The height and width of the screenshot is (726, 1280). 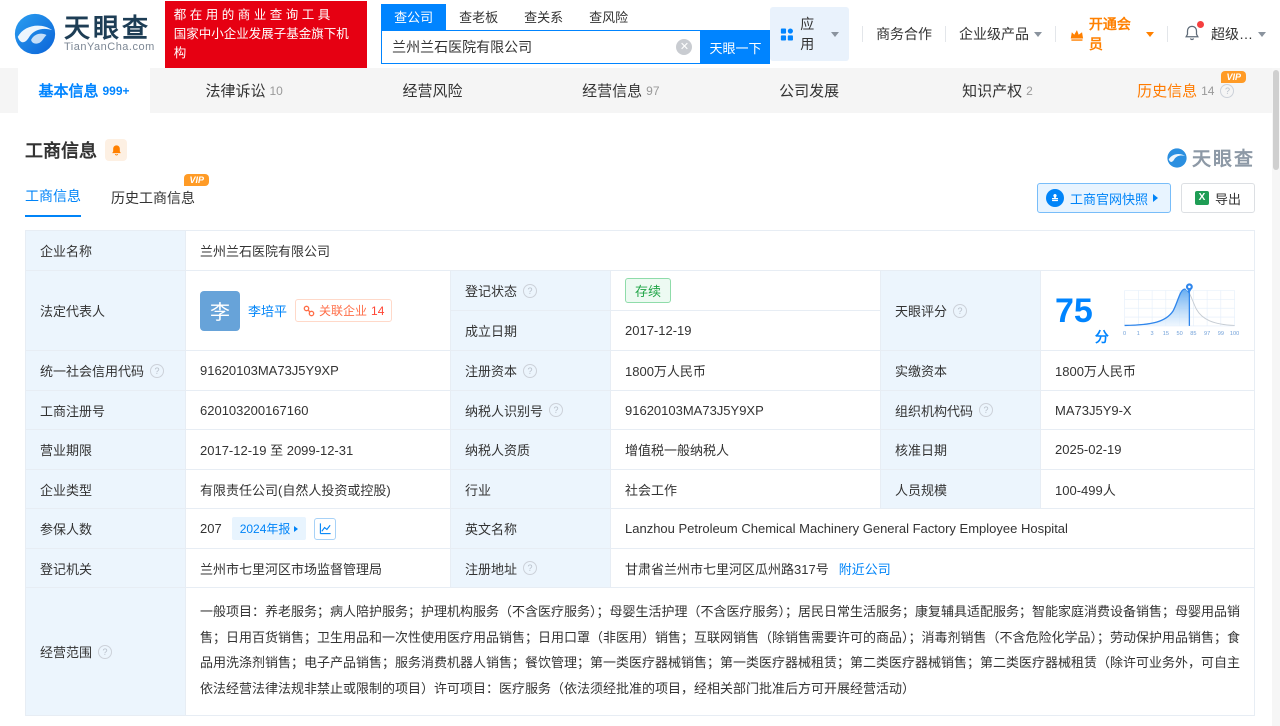 I want to click on search-area: 查公司 查老板 查关系 查风险 ✕ 天眼一下, so click(x=576, y=34).